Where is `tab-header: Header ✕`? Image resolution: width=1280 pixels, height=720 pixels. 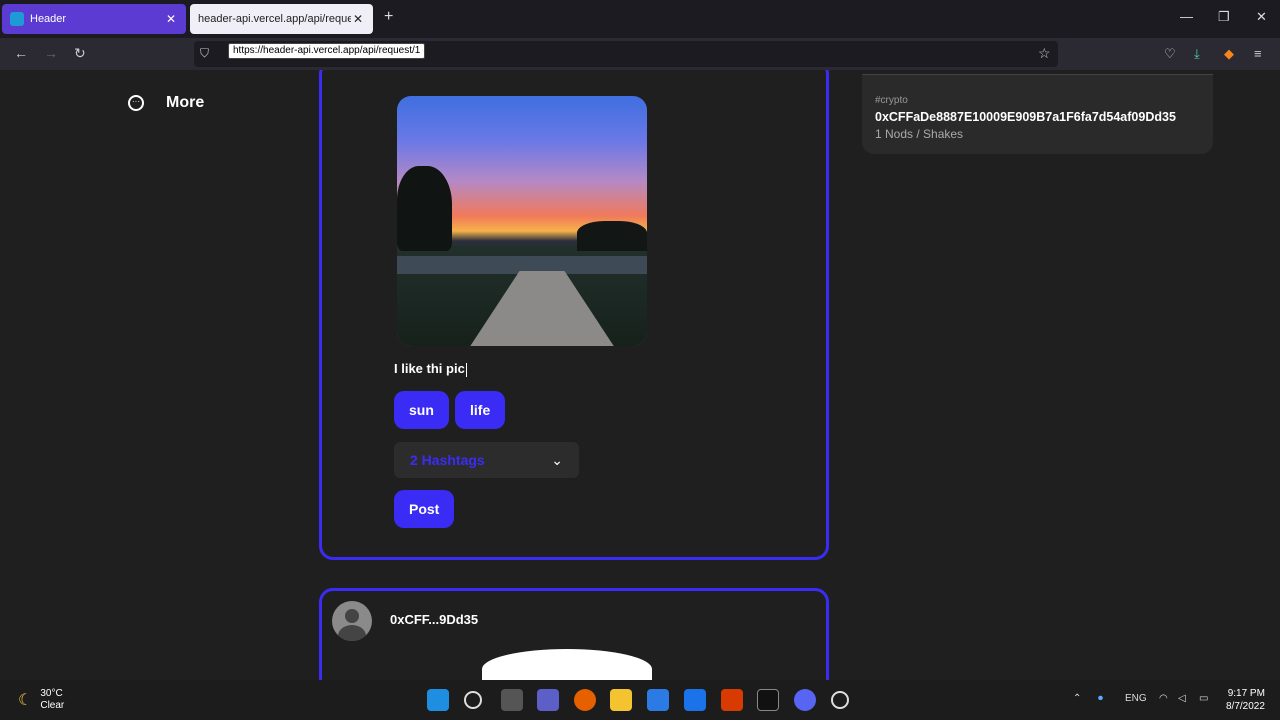 tab-header: Header ✕ is located at coordinates (94, 19).